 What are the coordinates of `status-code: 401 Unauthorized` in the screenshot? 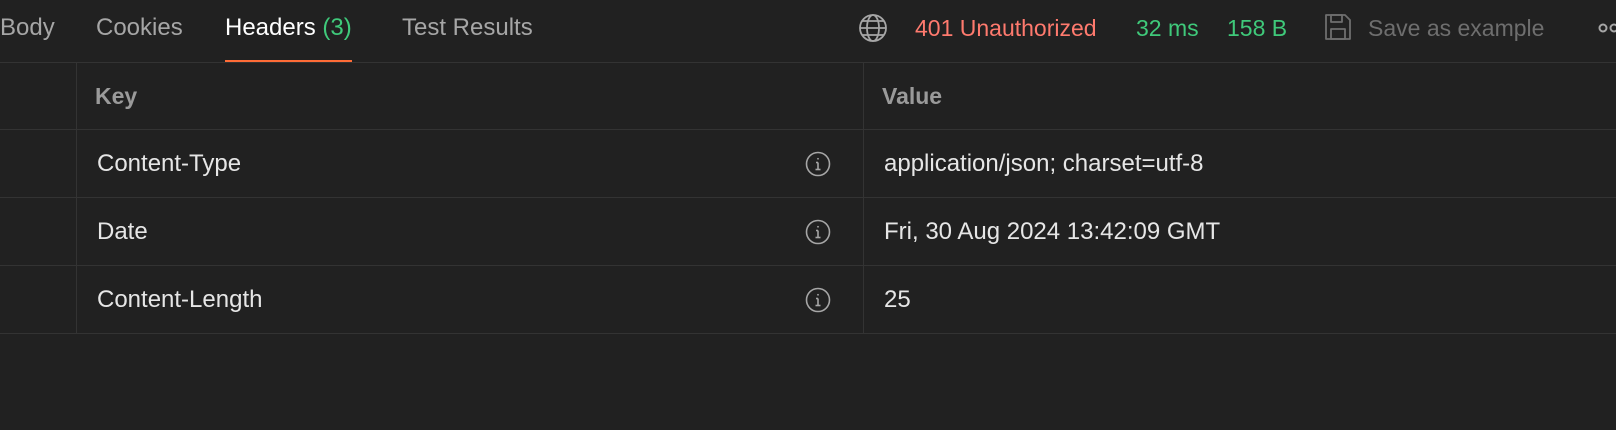 It's located at (1006, 28).